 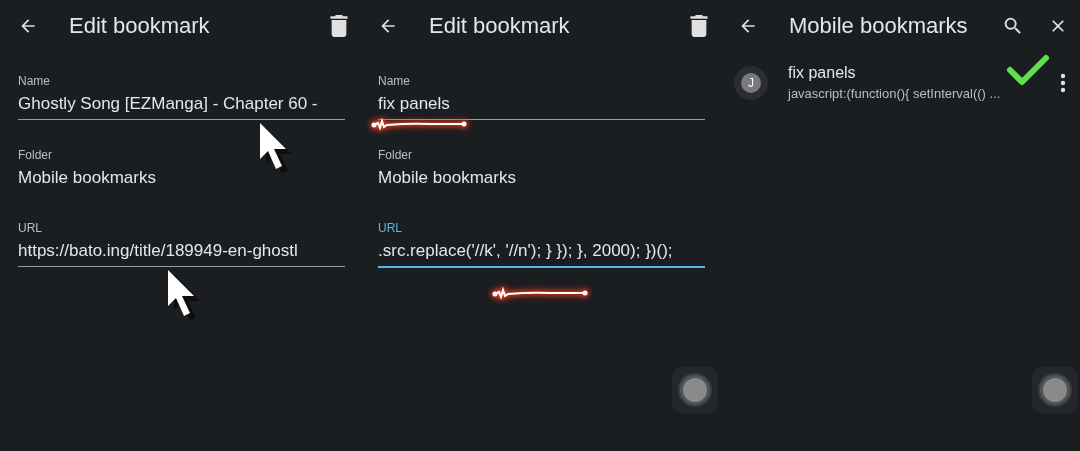 I want to click on screen-title: Mobile bookmarks, so click(x=879, y=26).